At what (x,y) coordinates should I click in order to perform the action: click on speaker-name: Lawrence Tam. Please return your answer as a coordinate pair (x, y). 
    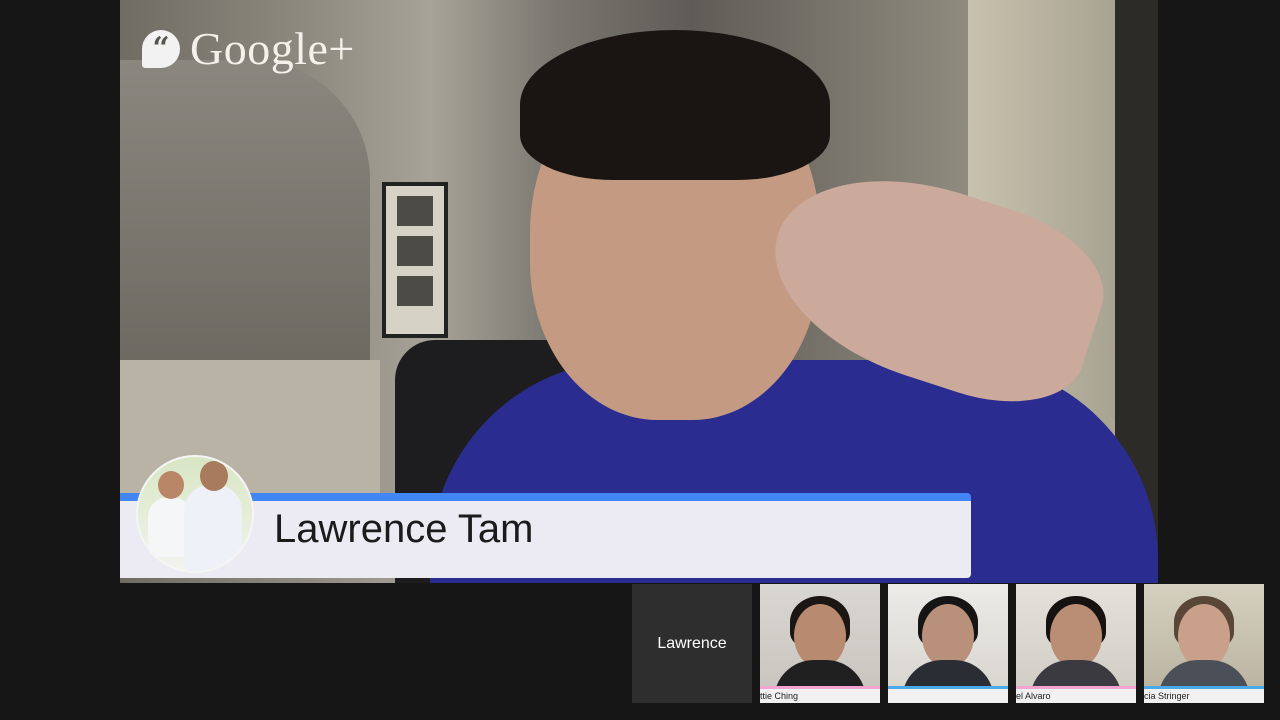
    Looking at the image, I should click on (404, 529).